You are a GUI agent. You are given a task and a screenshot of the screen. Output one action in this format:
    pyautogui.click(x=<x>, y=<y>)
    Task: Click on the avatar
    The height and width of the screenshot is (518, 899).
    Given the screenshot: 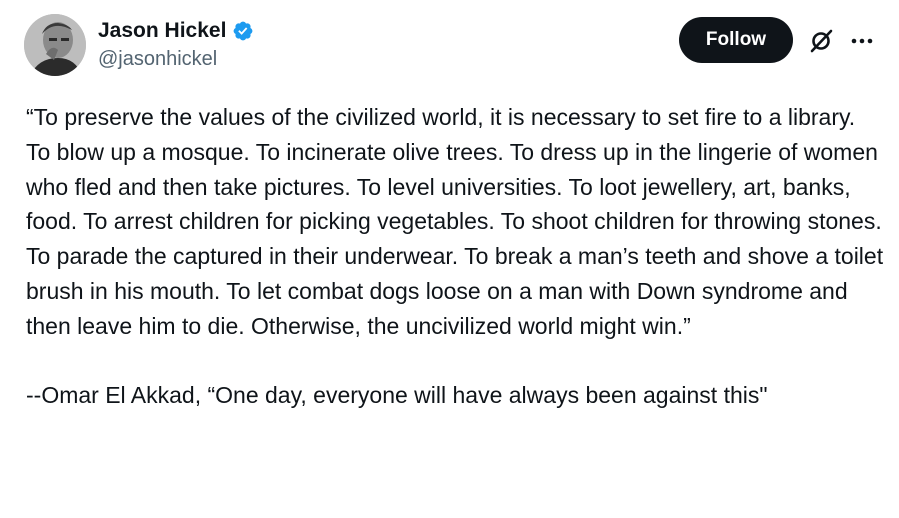 What is the action you would take?
    pyautogui.click(x=55, y=45)
    